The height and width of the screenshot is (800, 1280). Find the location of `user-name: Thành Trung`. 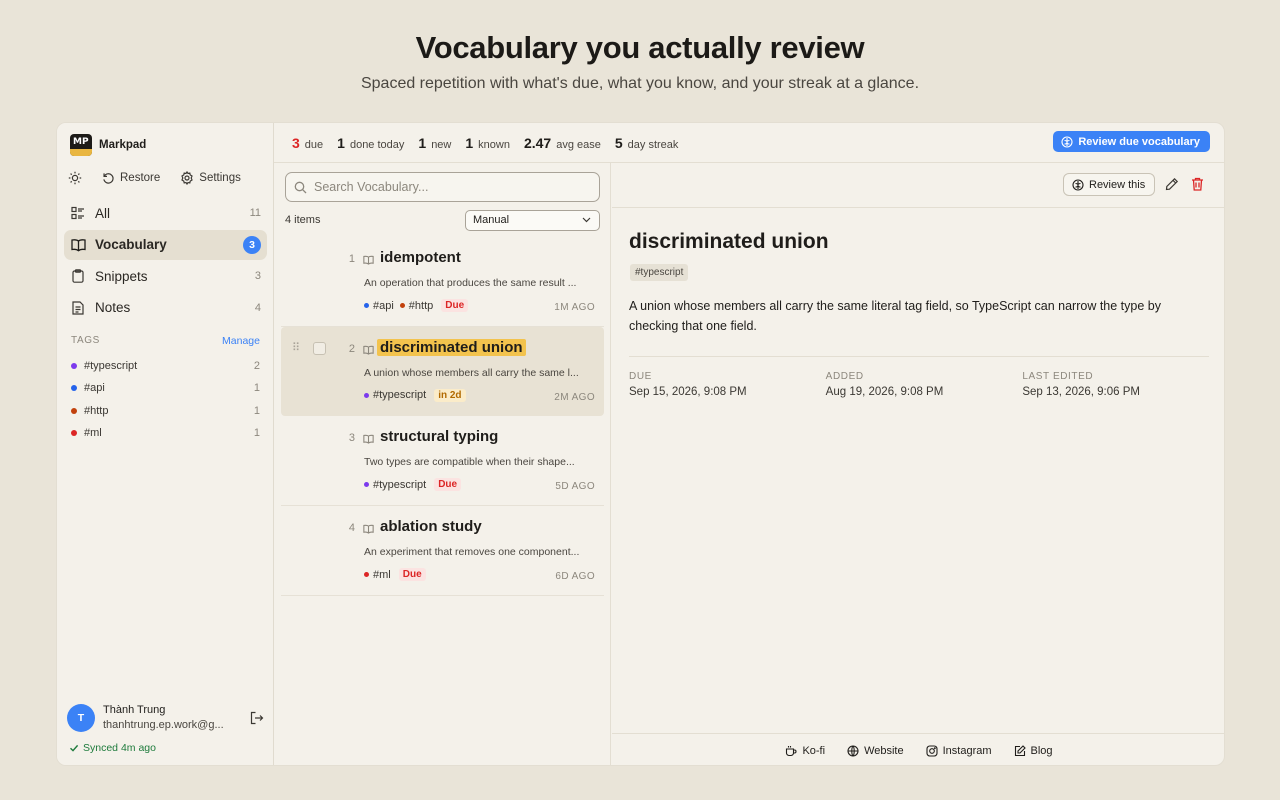

user-name: Thành Trung is located at coordinates (134, 710).